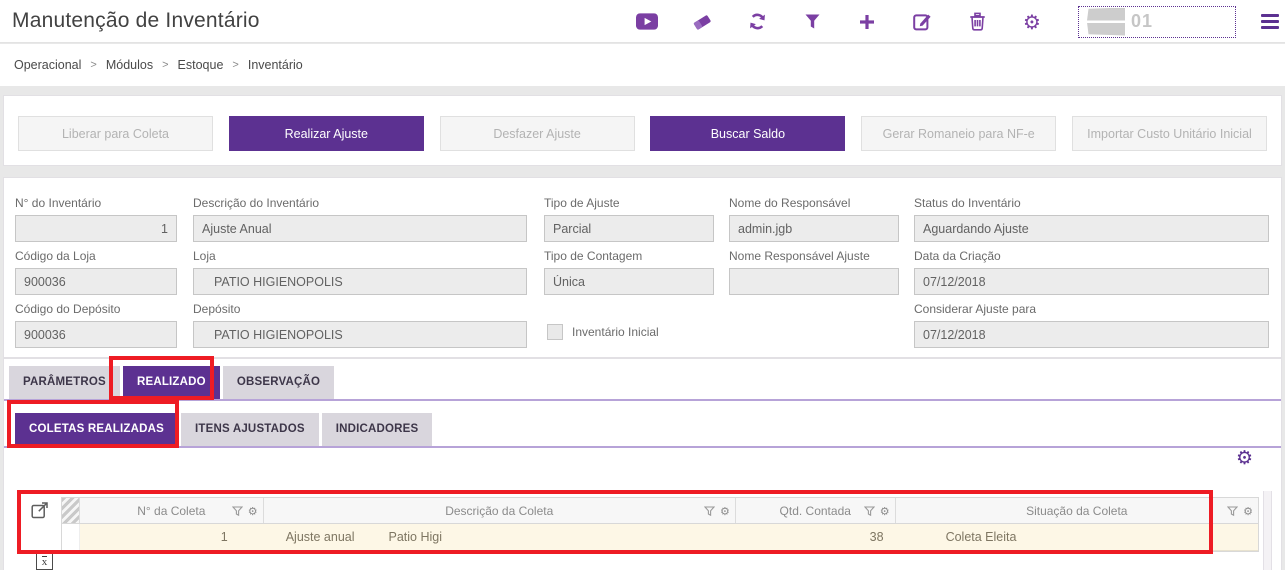  I want to click on tab-realizado: REALIZADO, so click(171, 382).